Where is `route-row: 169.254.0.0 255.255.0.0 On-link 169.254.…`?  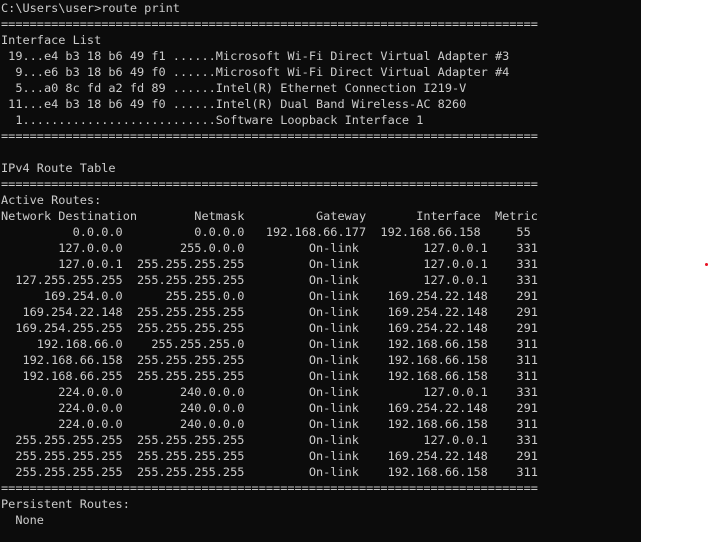 route-row: 169.254.0.0 255.255.0.0 On-link 169.254.… is located at coordinates (269, 296).